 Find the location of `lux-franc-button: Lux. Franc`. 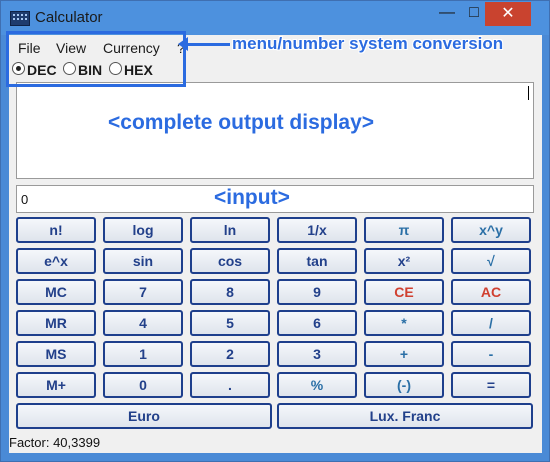

lux-franc-button: Lux. Franc is located at coordinates (405, 416).